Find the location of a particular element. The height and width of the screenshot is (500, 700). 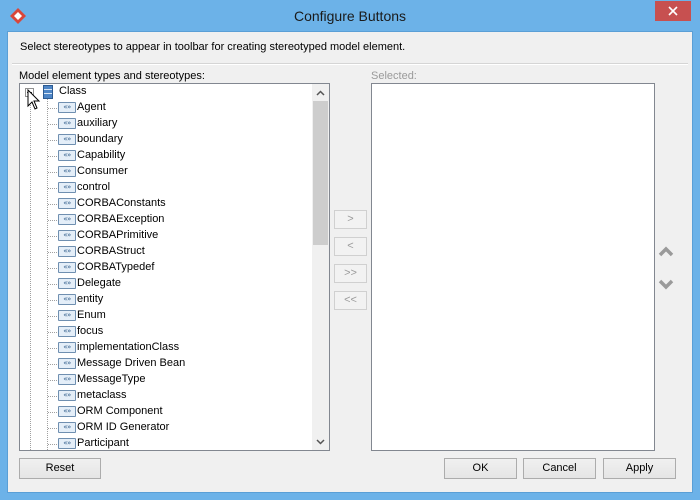

tree-node-label: boundary is located at coordinates (100, 139).